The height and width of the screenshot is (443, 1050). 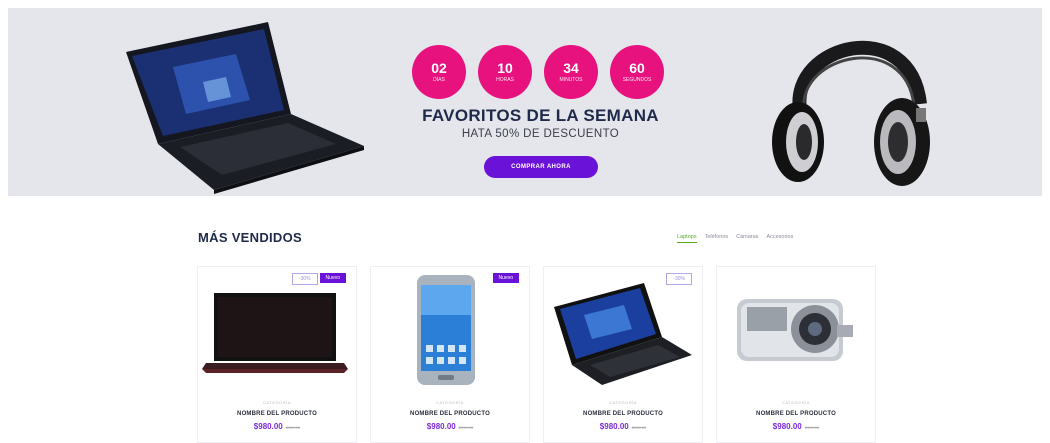 I want to click on countdown-value: 60, so click(x=637, y=68).